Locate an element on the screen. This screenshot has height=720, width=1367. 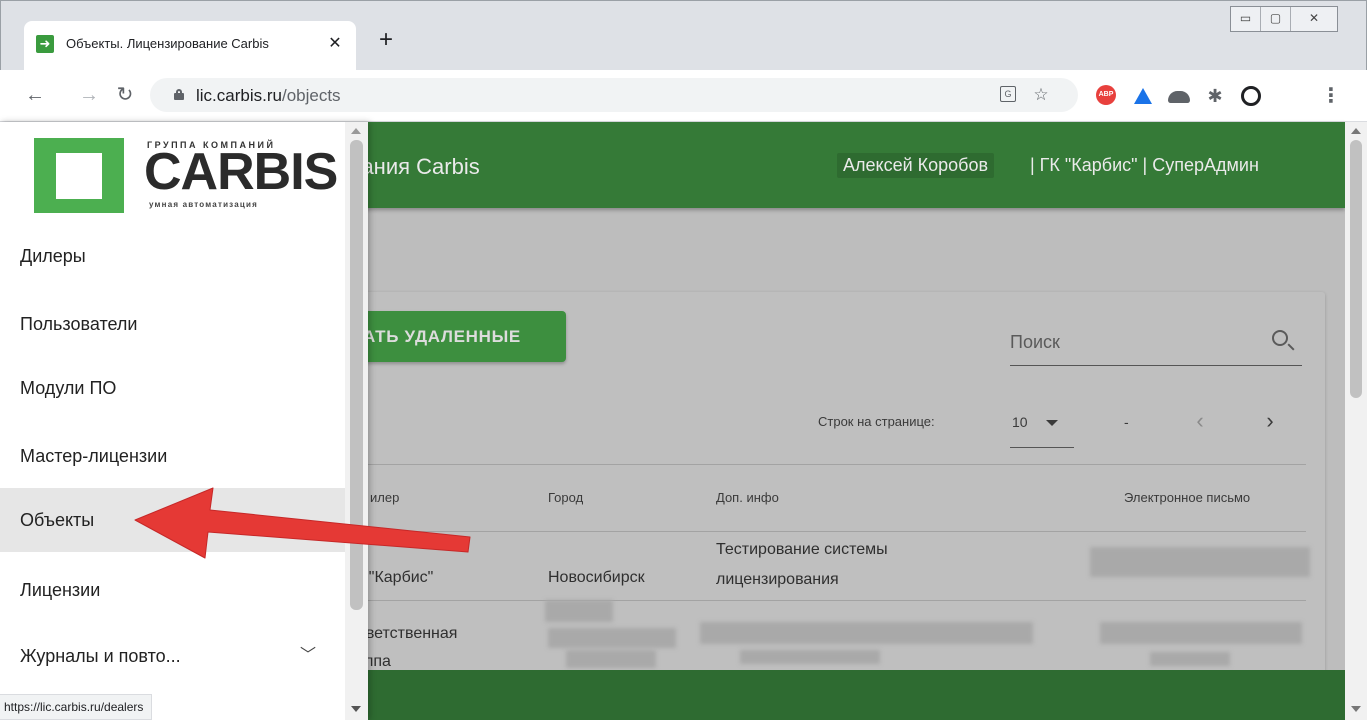
chevron-down-icon: ﹀ is located at coordinates (308, 655).